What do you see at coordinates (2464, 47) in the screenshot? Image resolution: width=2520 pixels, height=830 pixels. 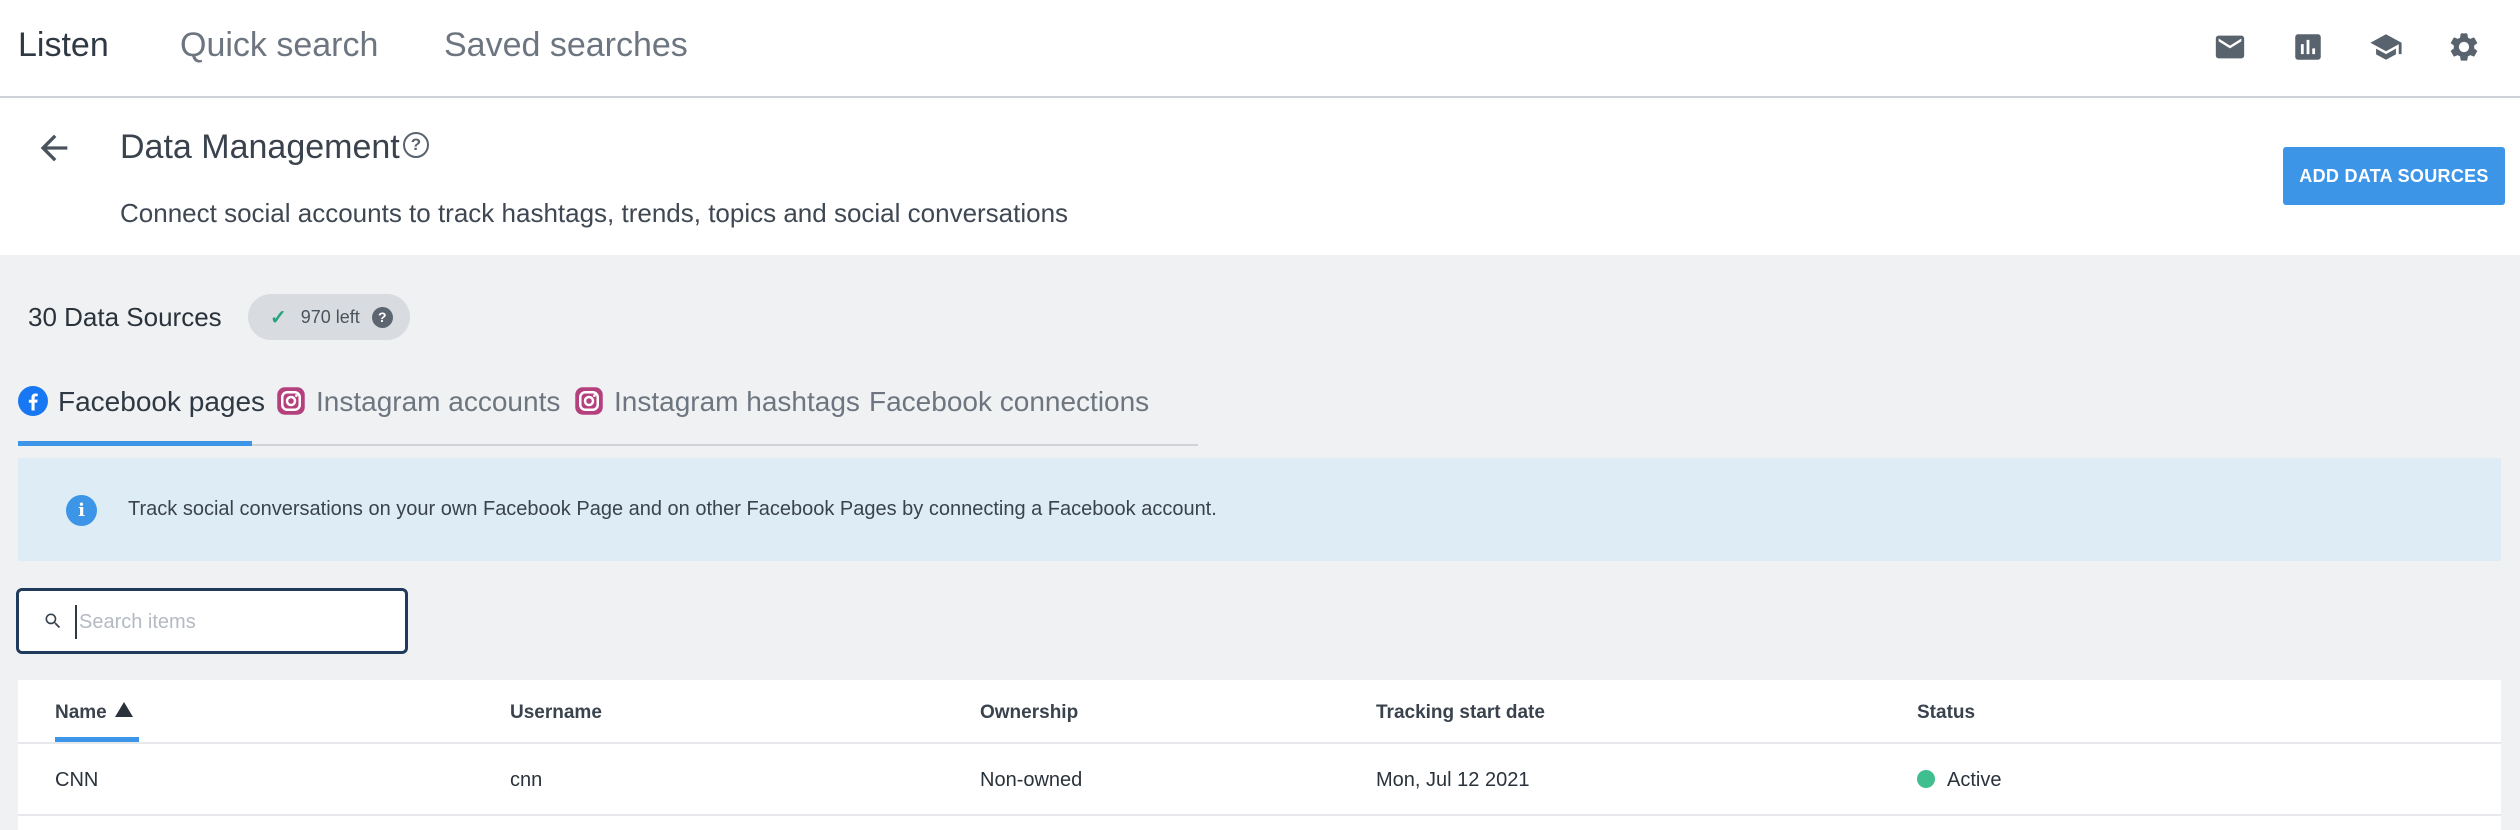 I see `settings-gear-icon` at bounding box center [2464, 47].